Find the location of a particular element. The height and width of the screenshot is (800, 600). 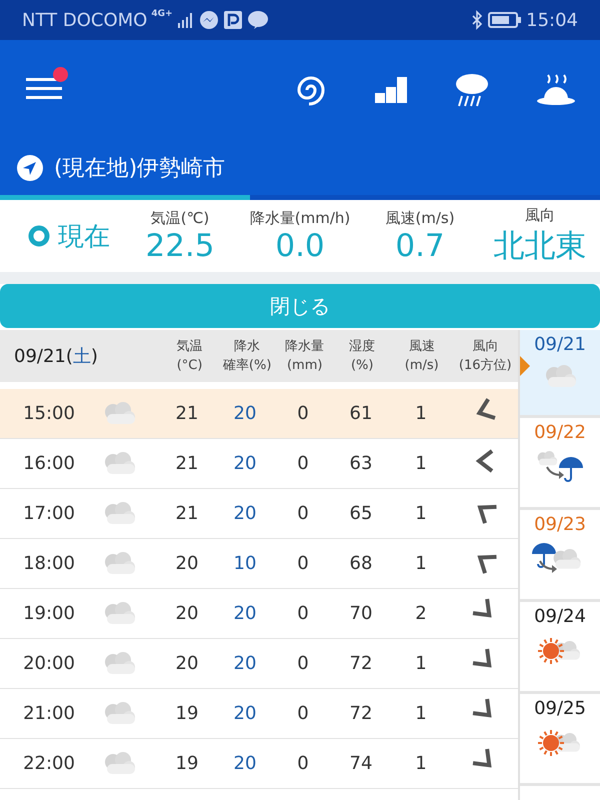

day-tab: 09/25 is located at coordinates (560, 740).